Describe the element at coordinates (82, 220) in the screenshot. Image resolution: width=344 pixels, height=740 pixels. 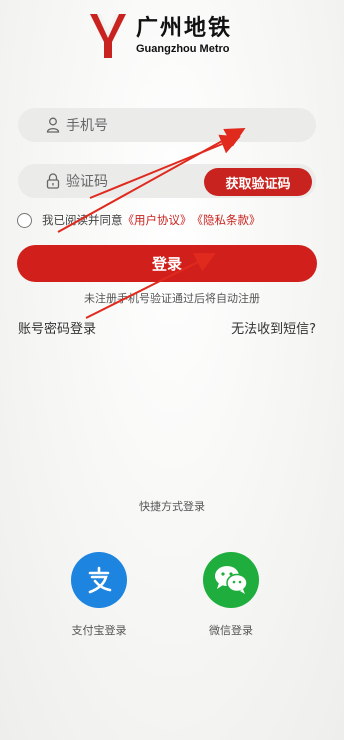
I see `agreement-prefix: 我已阅读并同意` at that location.